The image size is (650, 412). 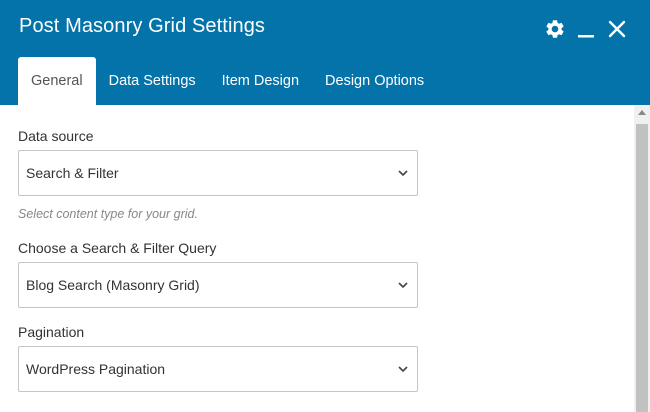 I want to click on pagination-value: WordPress Pagination, so click(x=96, y=369).